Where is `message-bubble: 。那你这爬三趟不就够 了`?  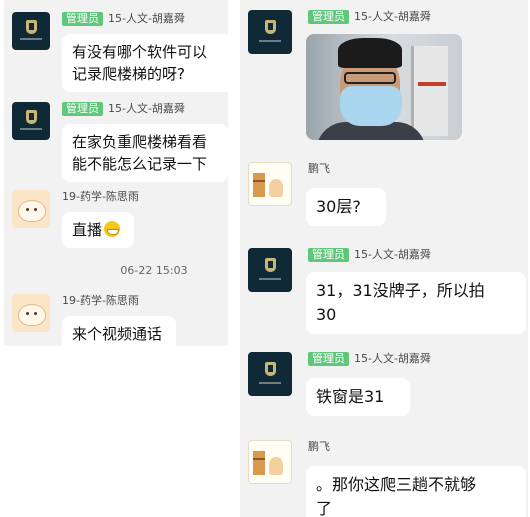 message-bubble: 。那你这爬三趟不就够 了 is located at coordinates (416, 491).